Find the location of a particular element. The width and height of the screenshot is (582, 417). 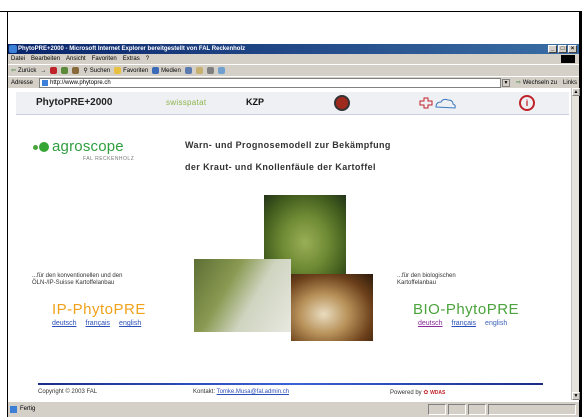

home-icon is located at coordinates (76, 70).